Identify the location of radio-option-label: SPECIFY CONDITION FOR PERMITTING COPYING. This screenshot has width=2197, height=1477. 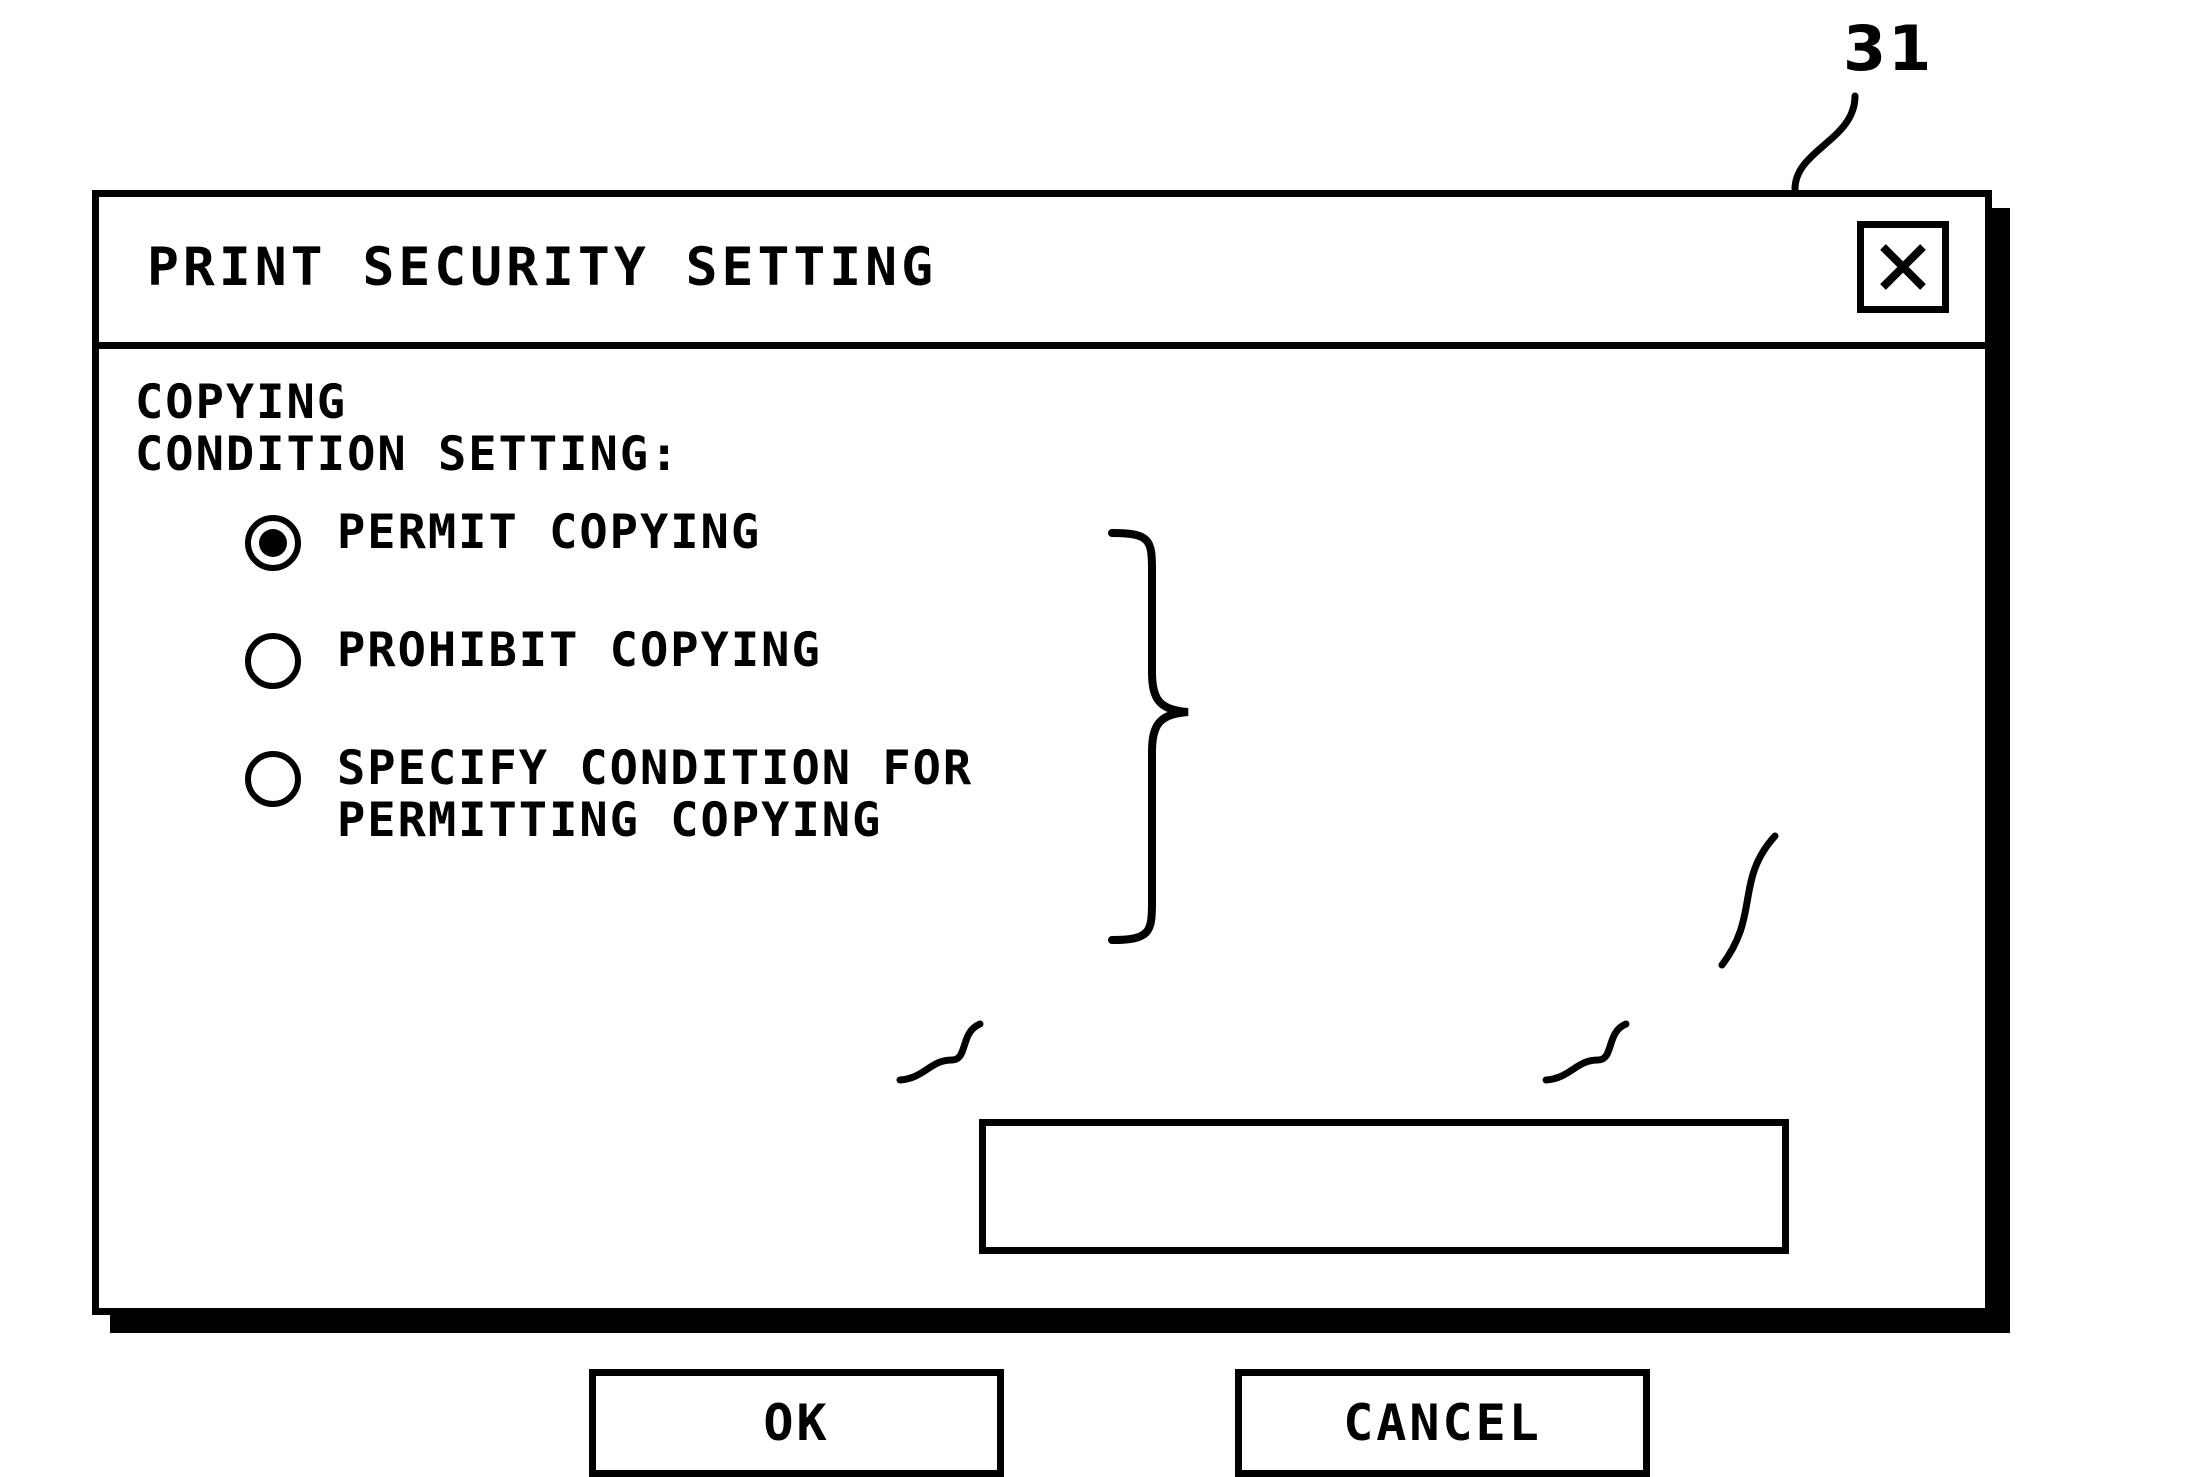
(655, 794).